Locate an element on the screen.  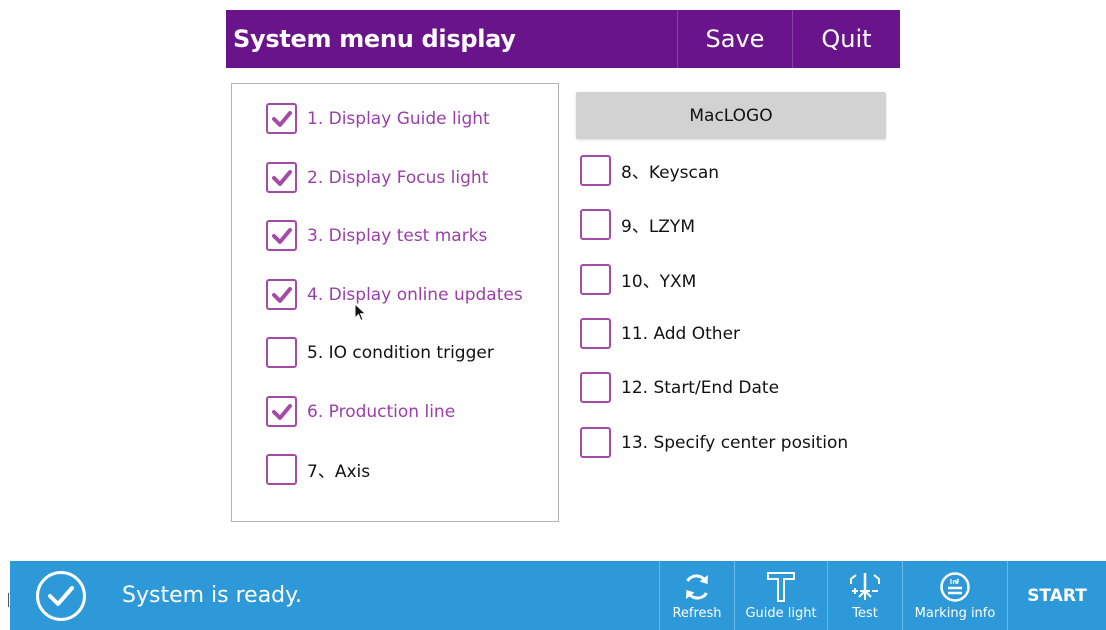
option-axis: 7、Axis is located at coordinates (318, 469).